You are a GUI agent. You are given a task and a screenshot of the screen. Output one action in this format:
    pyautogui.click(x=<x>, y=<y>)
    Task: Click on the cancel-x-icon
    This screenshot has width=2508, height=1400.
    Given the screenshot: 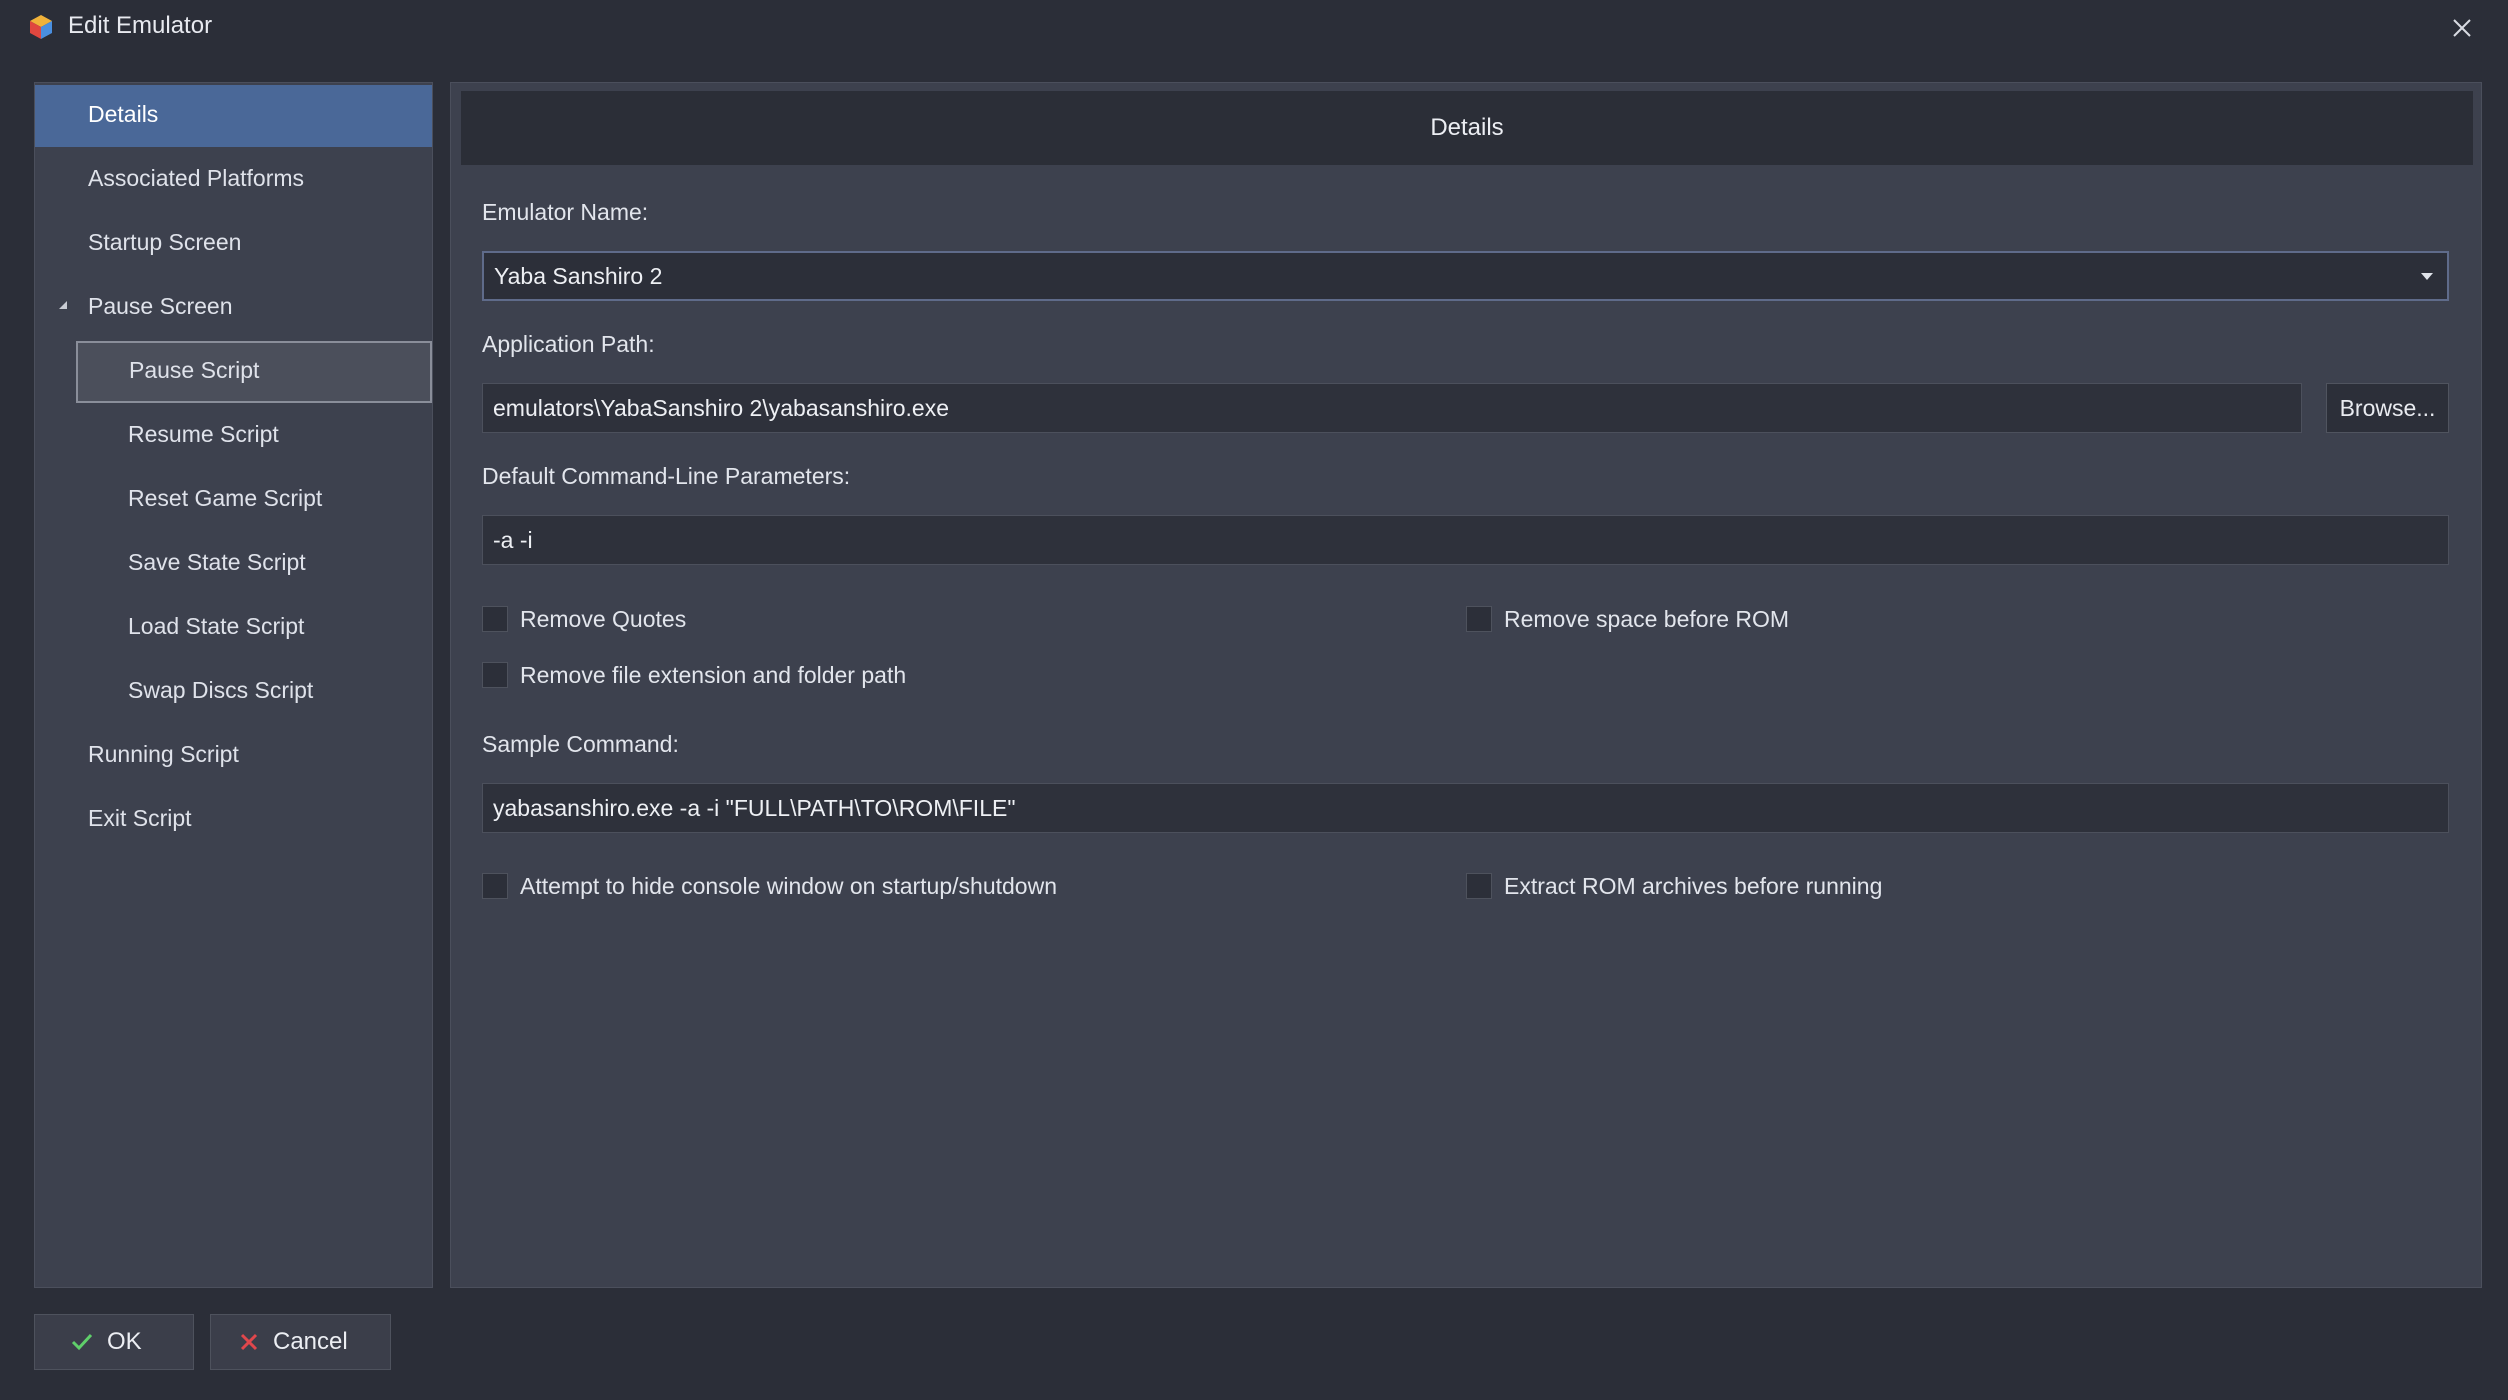 What is the action you would take?
    pyautogui.click(x=249, y=1342)
    